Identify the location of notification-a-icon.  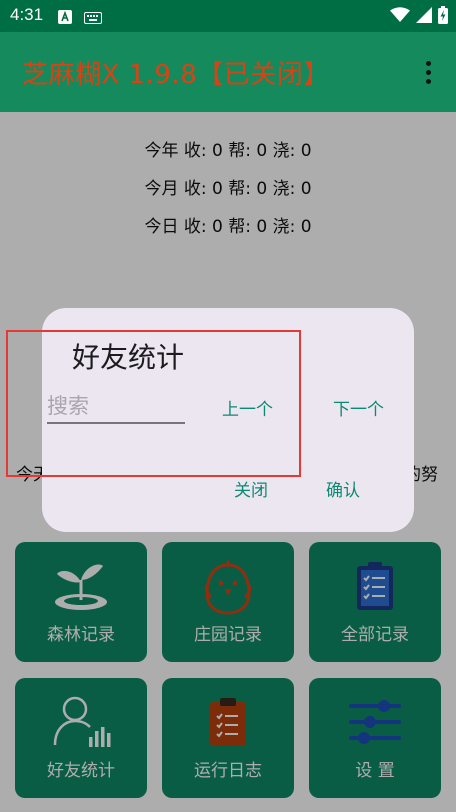
(65, 18).